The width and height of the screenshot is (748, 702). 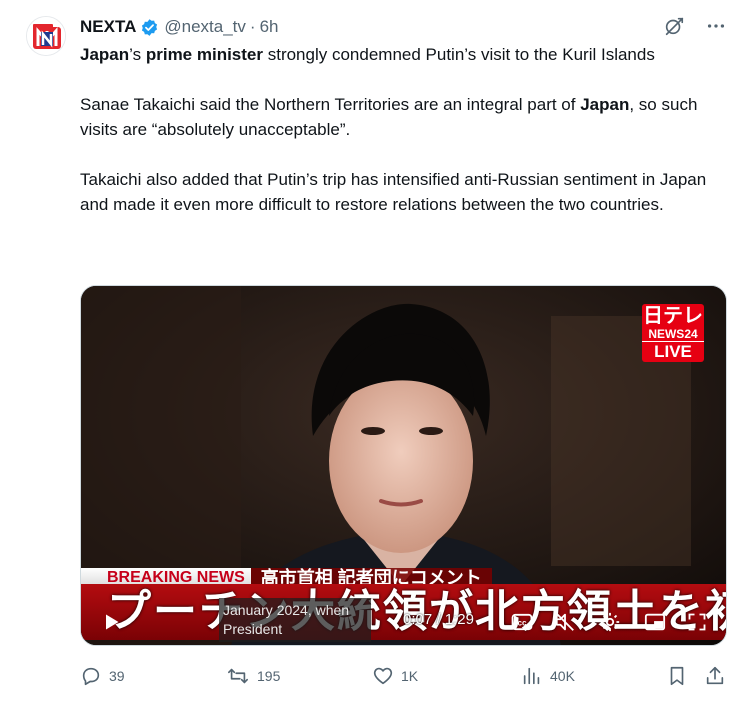 What do you see at coordinates (395, 676) in the screenshot?
I see `like-button: 1K` at bounding box center [395, 676].